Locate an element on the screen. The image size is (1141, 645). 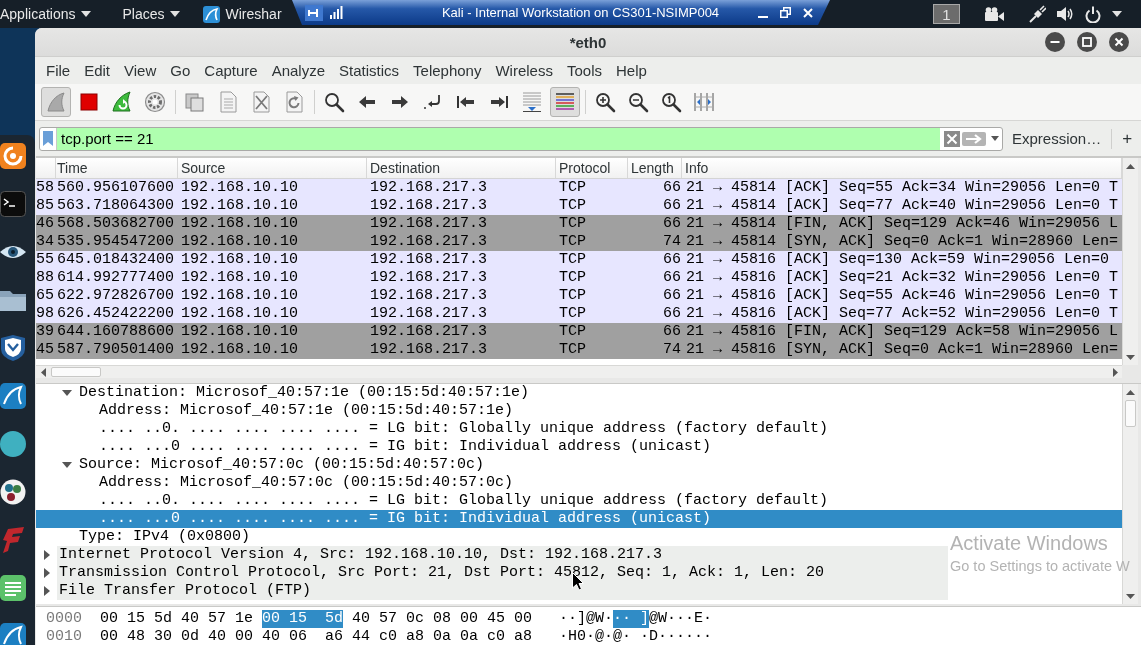
dots-icon is located at coordinates (13, 492).